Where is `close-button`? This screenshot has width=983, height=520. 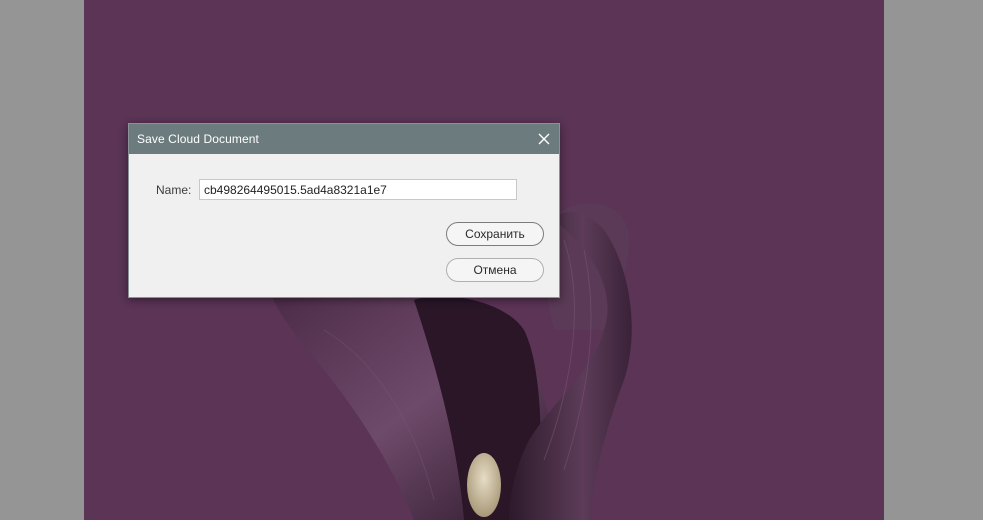
close-button is located at coordinates (544, 139).